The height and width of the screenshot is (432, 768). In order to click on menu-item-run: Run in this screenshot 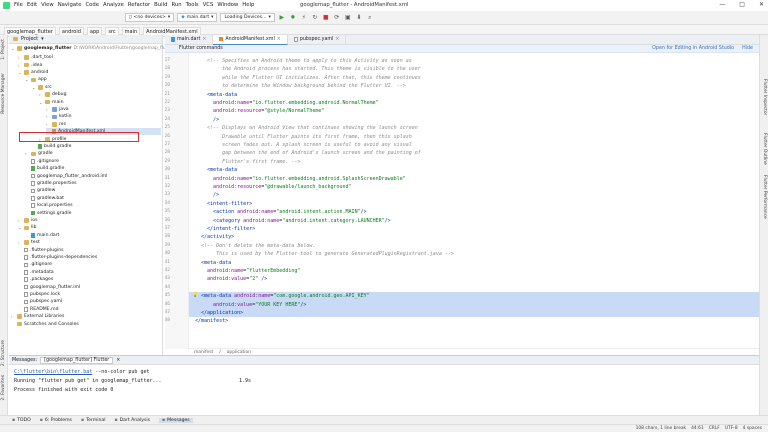, I will do `click(176, 5)`.